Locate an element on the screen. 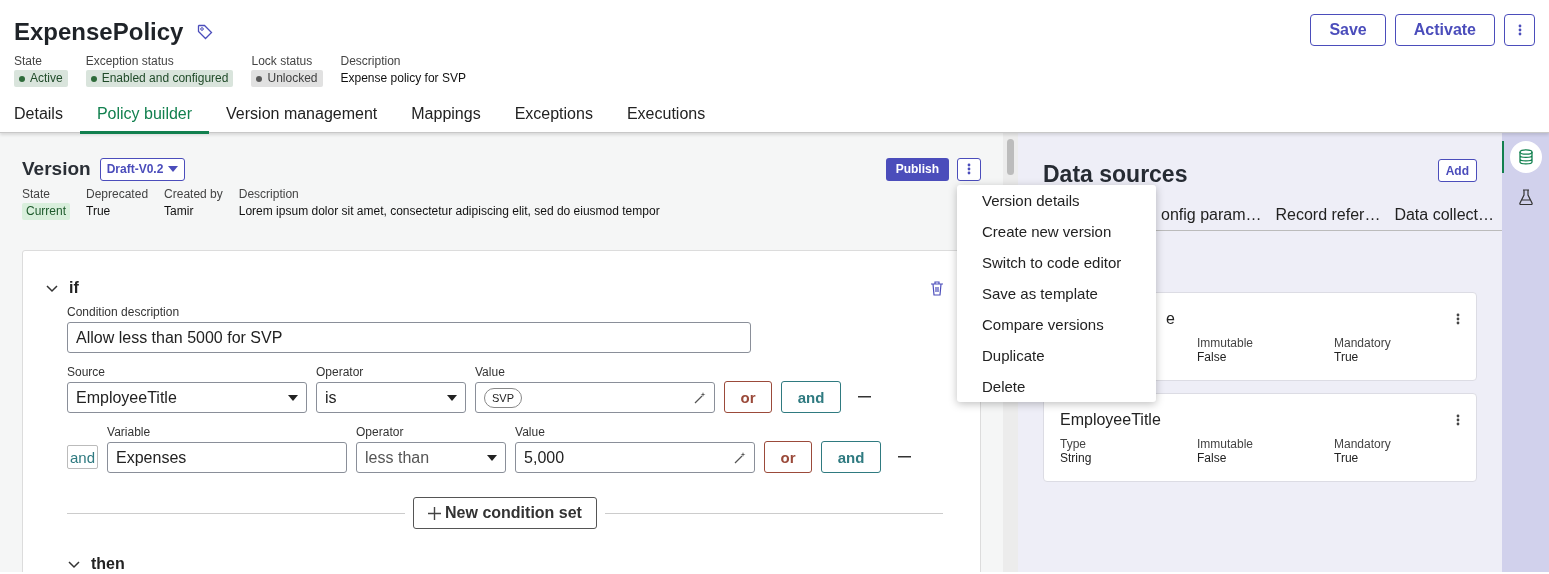 The height and width of the screenshot is (574, 1549). page-title: ExpensePolicy is located at coordinates (99, 32).